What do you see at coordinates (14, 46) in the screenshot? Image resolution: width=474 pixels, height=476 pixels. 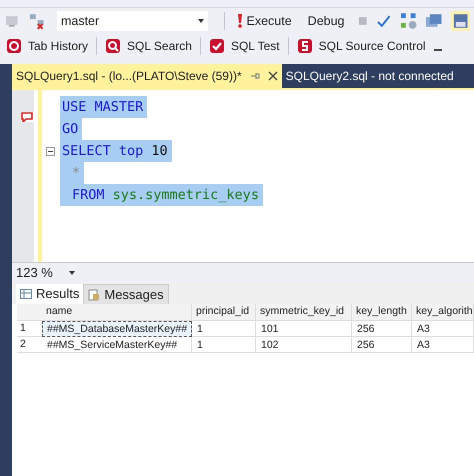 I see `tab-history-logo-icon` at bounding box center [14, 46].